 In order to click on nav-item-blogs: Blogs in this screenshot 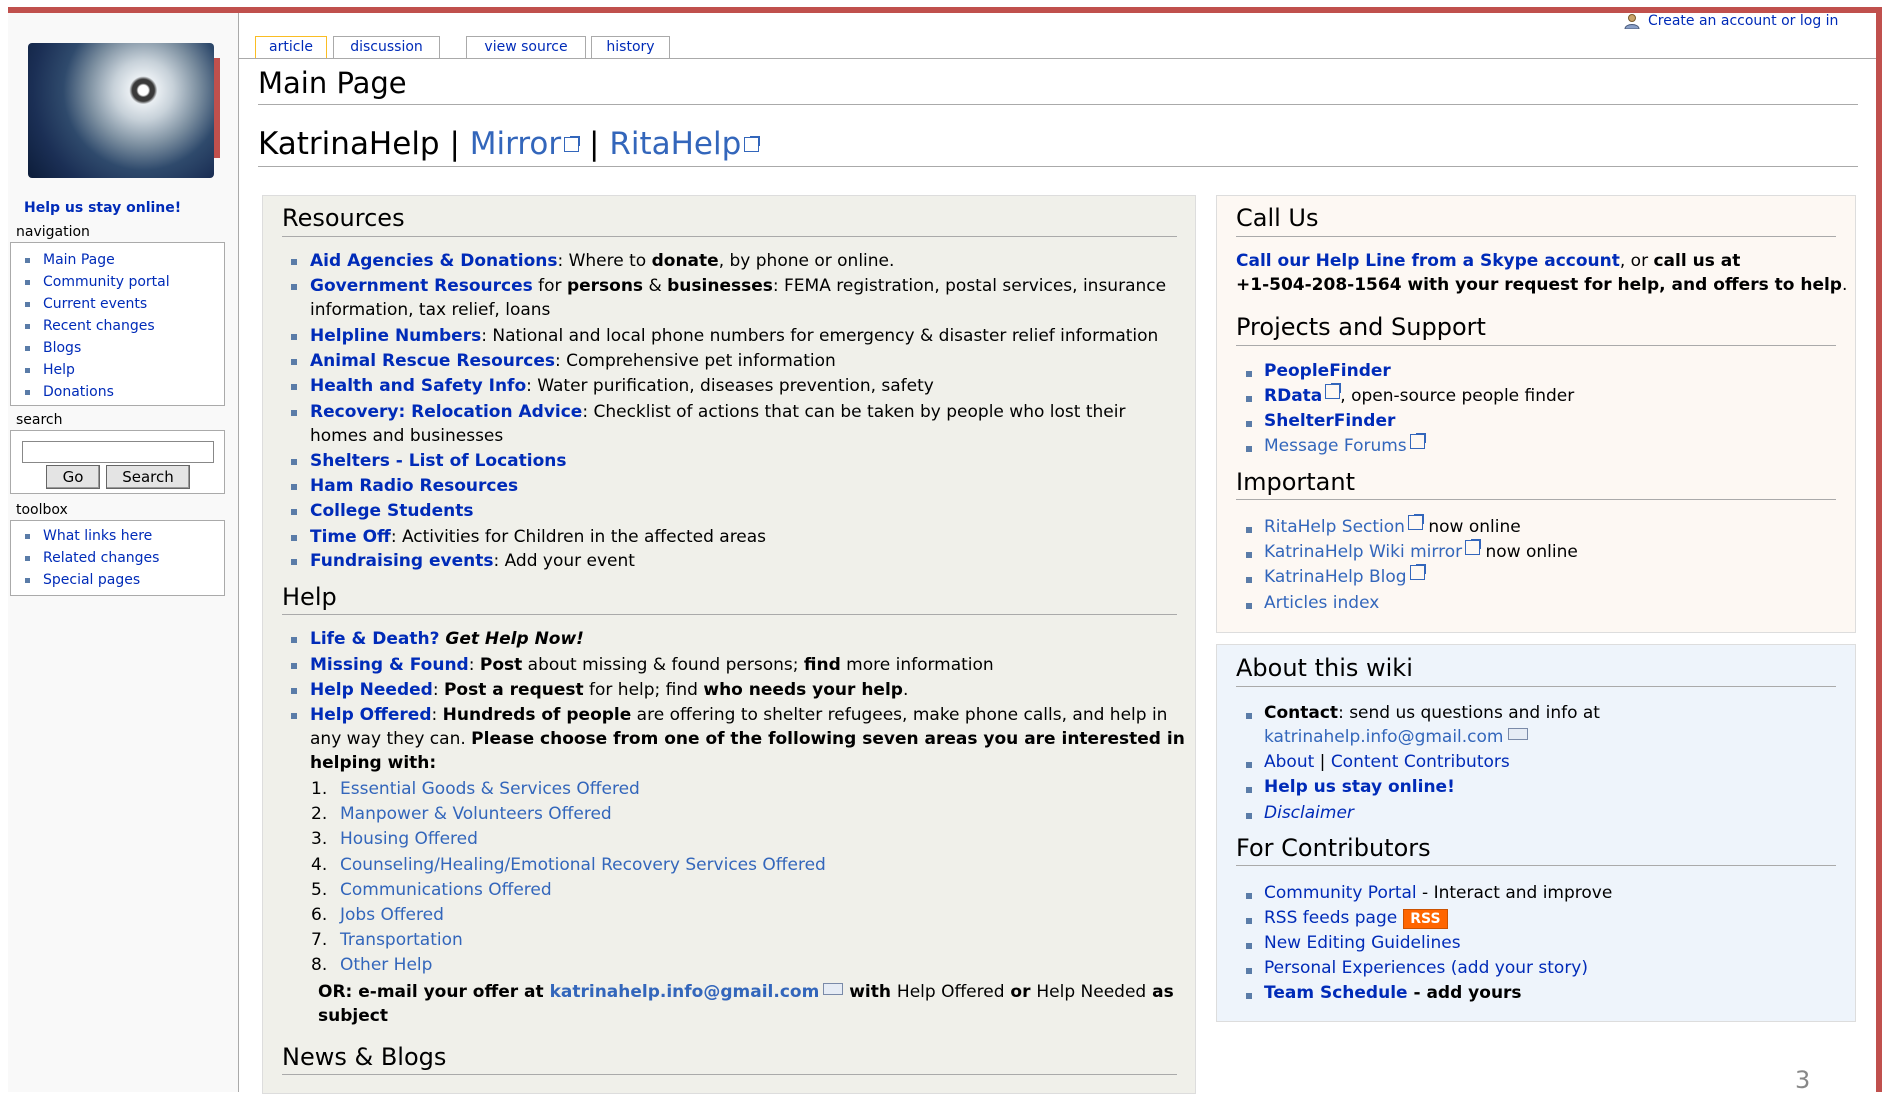, I will do `click(122, 348)`.